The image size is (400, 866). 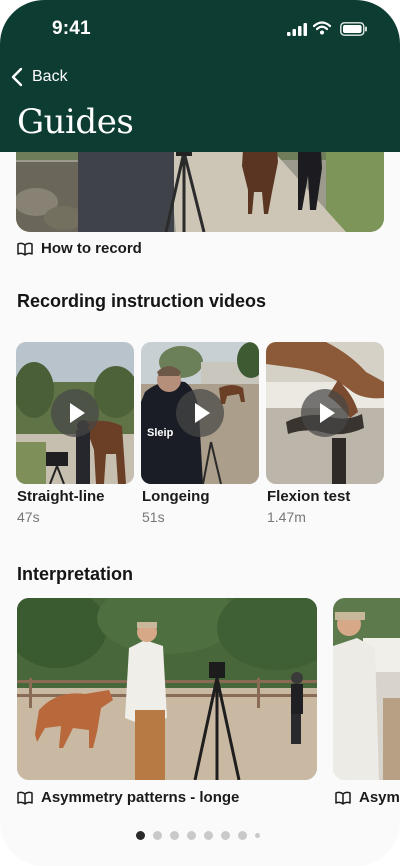 I want to click on wifi-icon, so click(x=322, y=28).